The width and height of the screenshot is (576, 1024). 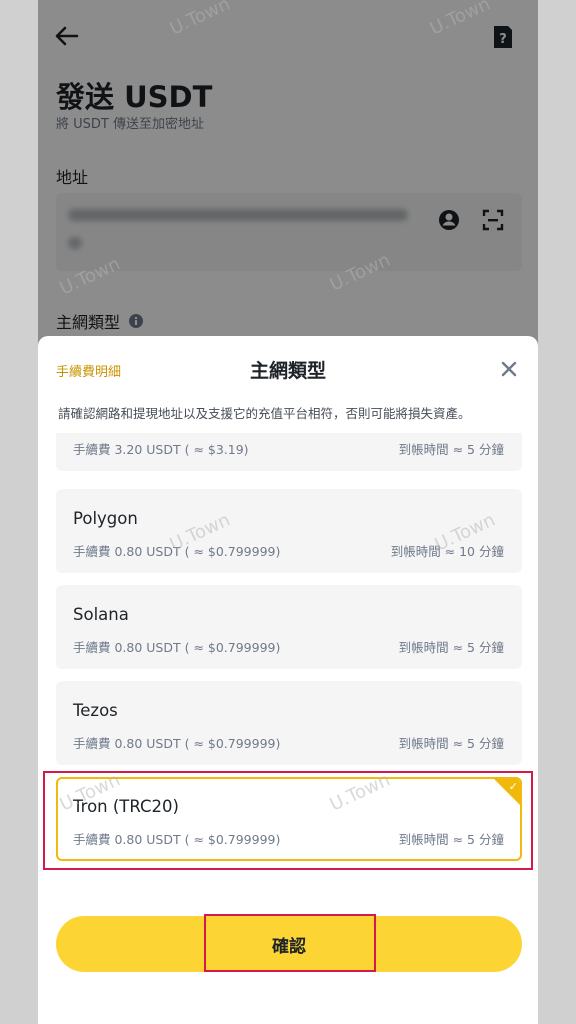 I want to click on left-margin, so click(x=19, y=512).